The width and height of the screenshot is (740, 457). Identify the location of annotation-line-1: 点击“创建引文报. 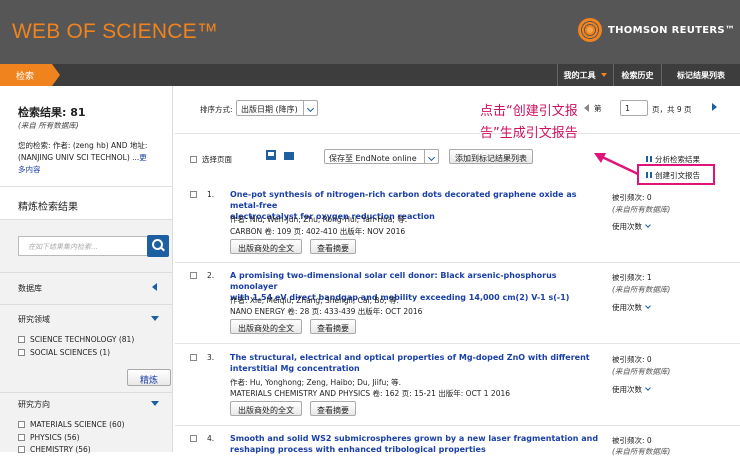
(529, 111).